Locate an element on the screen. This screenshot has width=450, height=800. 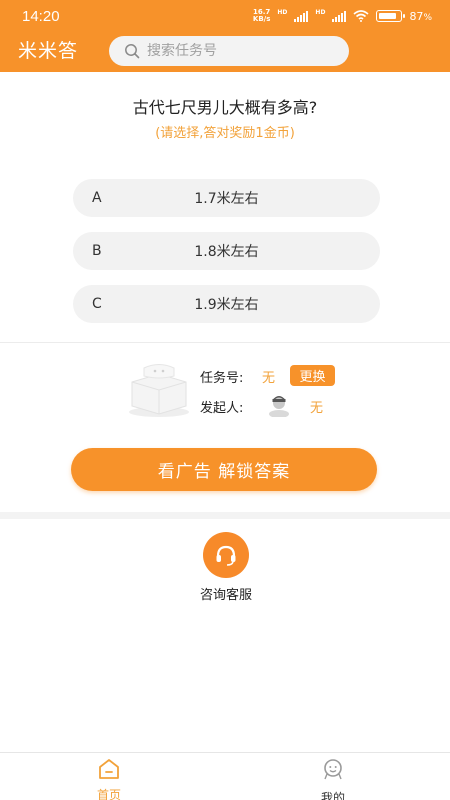
option-letter: C is located at coordinates (97, 304).